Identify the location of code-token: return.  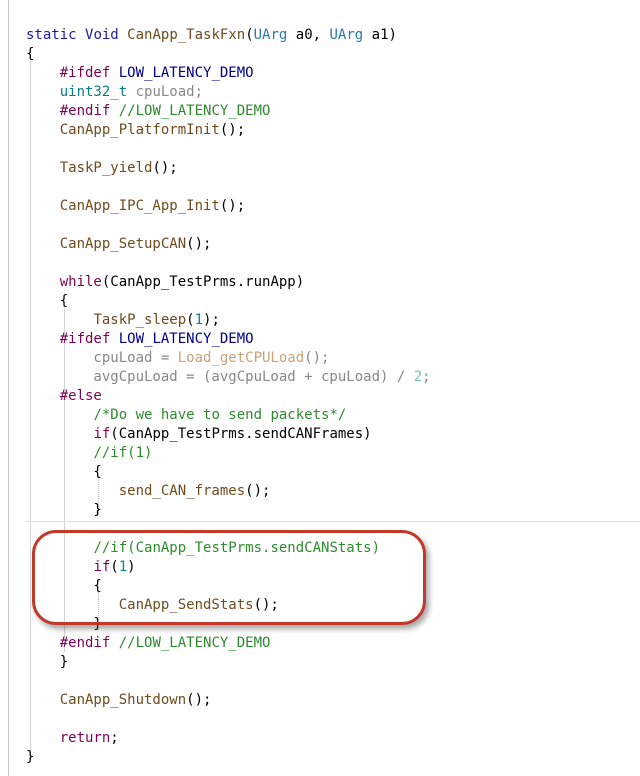
(85, 738).